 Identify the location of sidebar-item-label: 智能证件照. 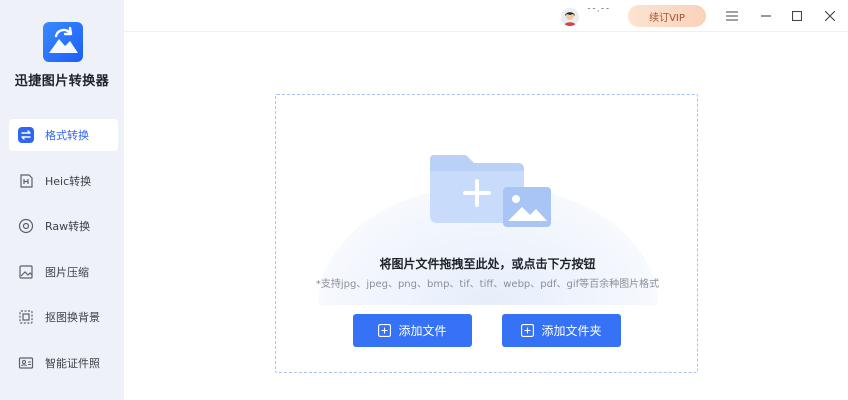
(72, 363).